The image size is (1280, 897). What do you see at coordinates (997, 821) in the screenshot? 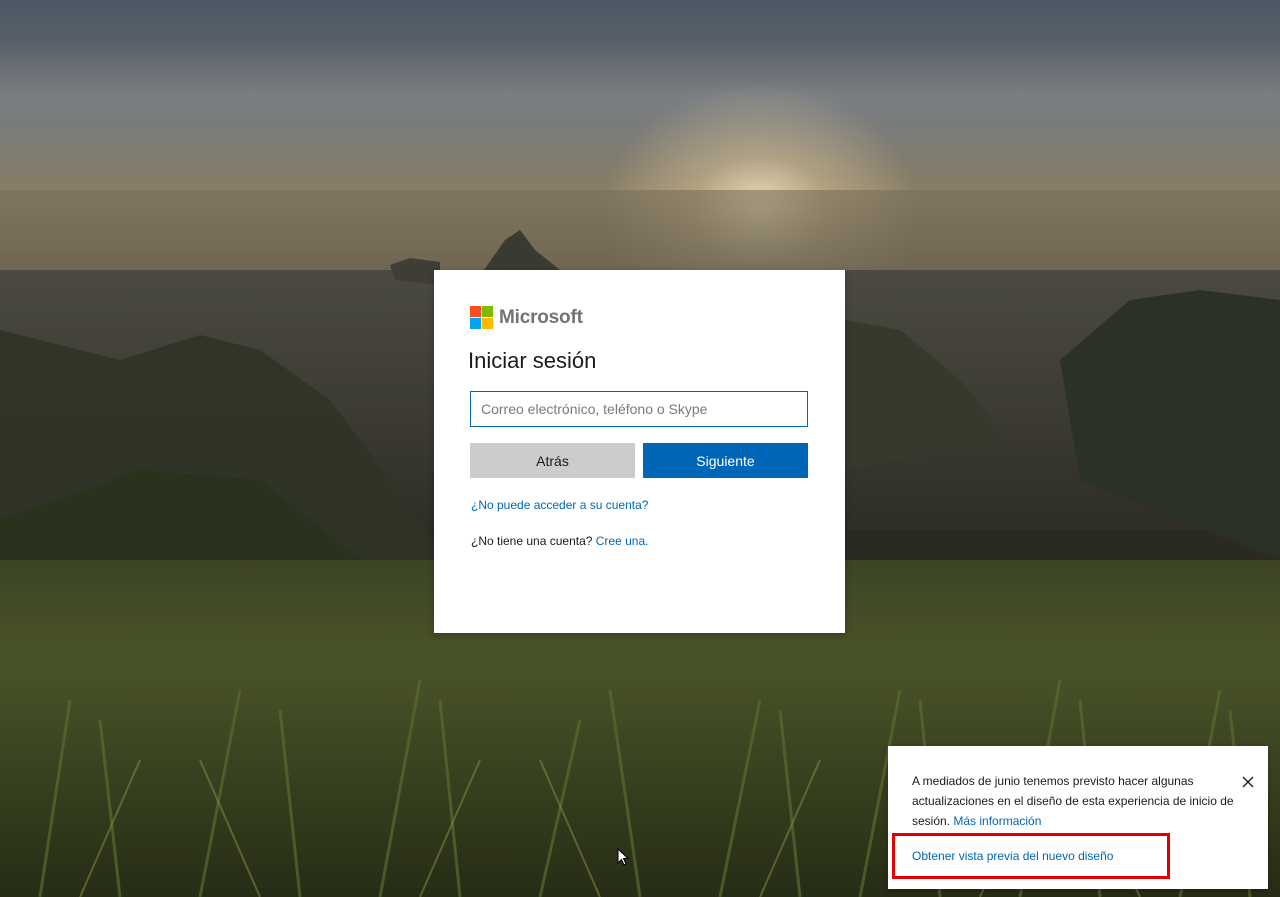
I see `more-info-link: Más información` at bounding box center [997, 821].